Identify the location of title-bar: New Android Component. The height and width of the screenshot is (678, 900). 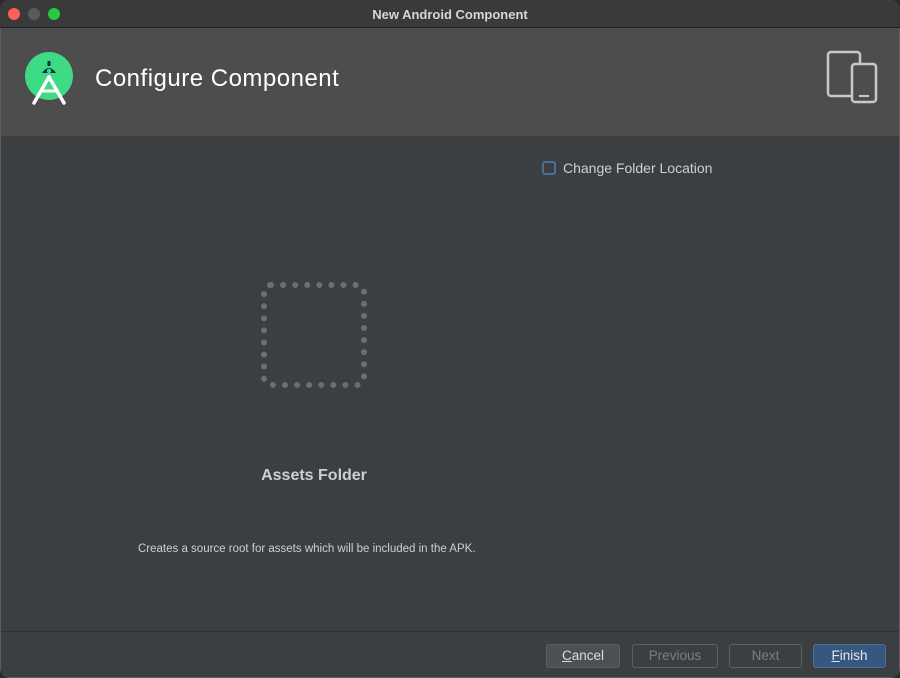
(450, 14).